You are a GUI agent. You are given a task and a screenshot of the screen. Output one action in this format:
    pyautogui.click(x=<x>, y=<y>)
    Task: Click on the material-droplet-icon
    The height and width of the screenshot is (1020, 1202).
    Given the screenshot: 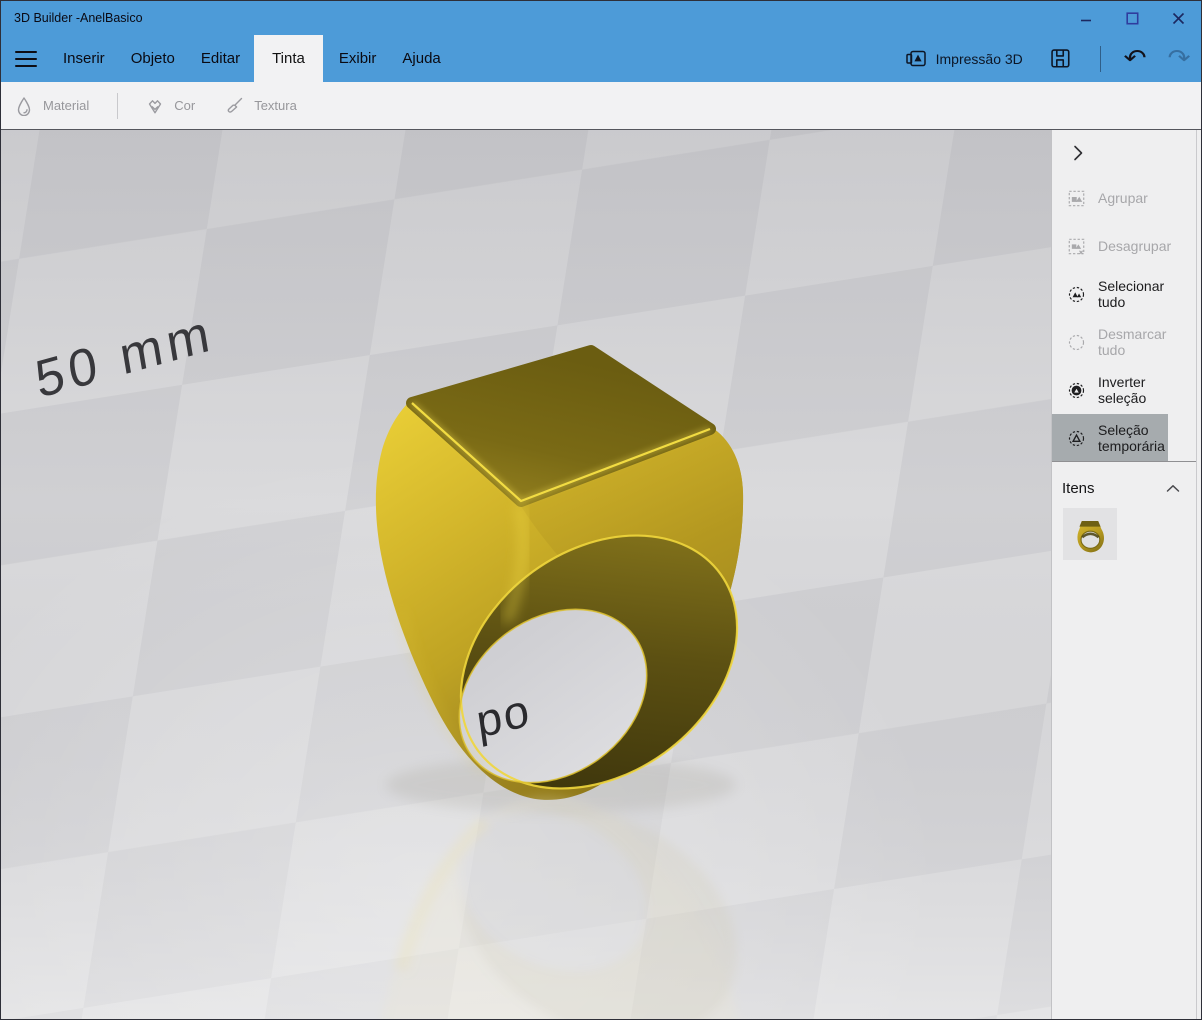 What is the action you would take?
    pyautogui.click(x=24, y=106)
    